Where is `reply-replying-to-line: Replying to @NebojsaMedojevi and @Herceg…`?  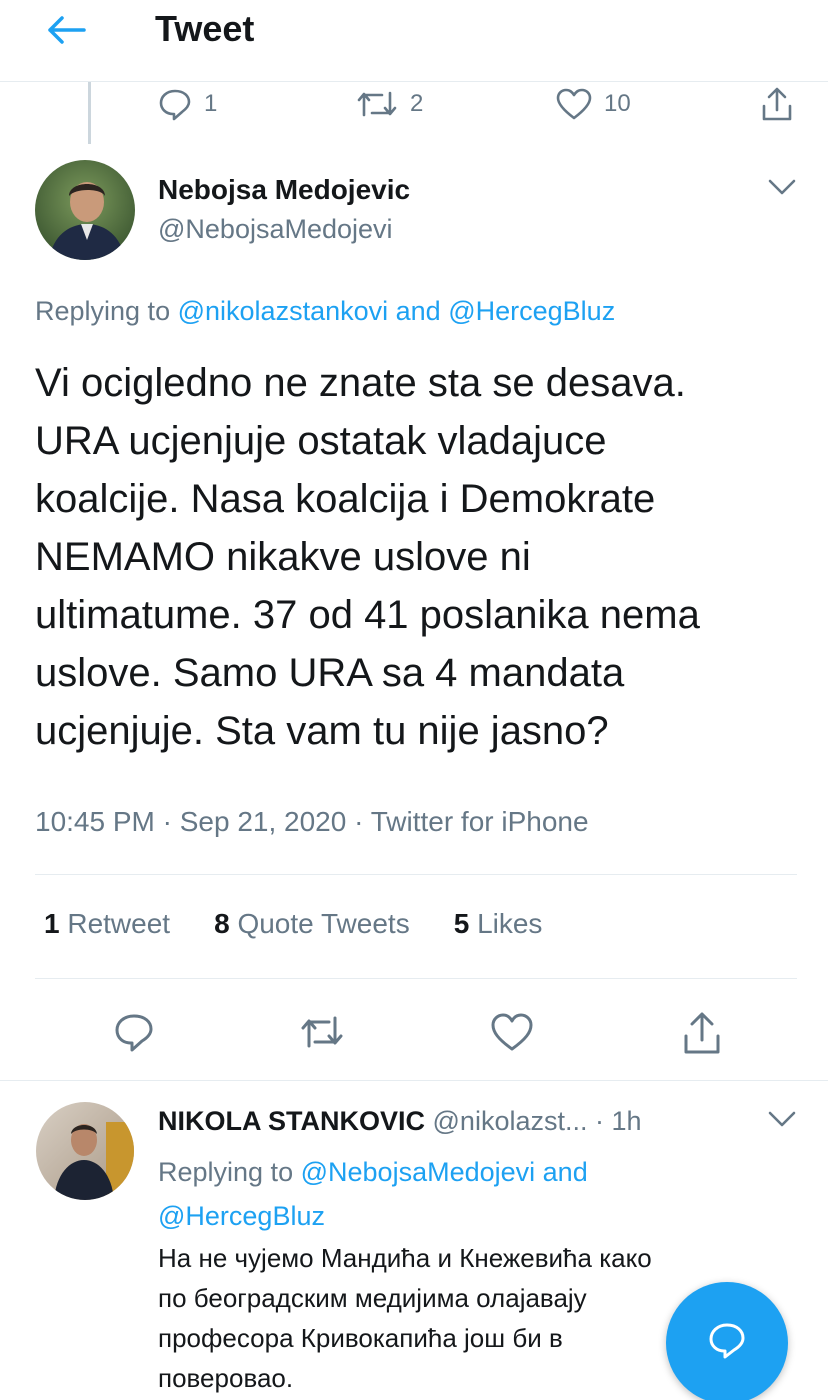
reply-replying-to-line: Replying to @NebojsaMedojevi and @Herceg… is located at coordinates (438, 1194).